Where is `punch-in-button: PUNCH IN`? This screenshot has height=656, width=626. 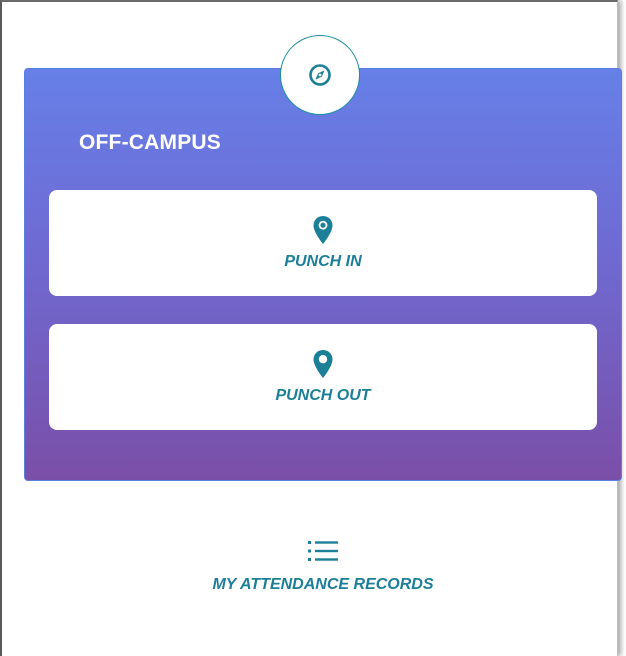 punch-in-button: PUNCH IN is located at coordinates (323, 243).